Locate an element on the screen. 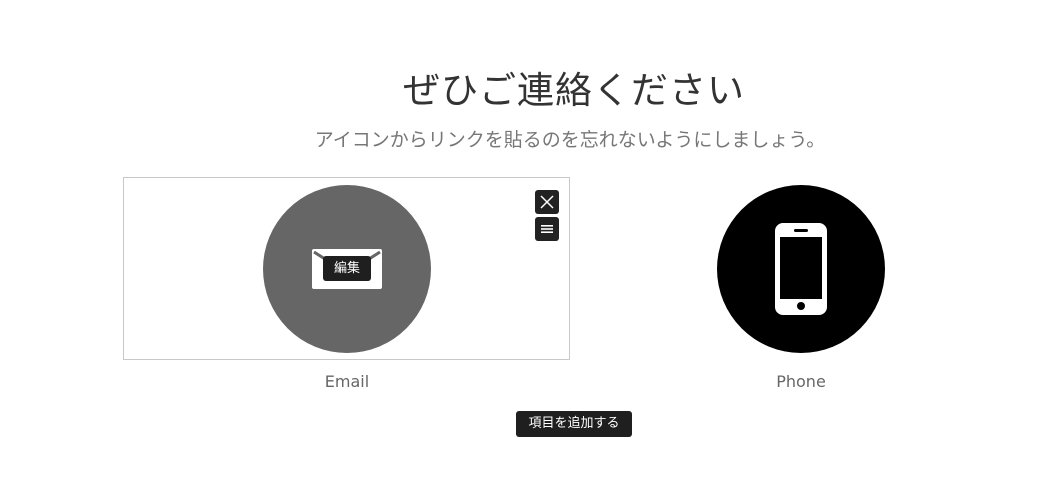 The image size is (1058, 498). close-icon is located at coordinates (547, 202).